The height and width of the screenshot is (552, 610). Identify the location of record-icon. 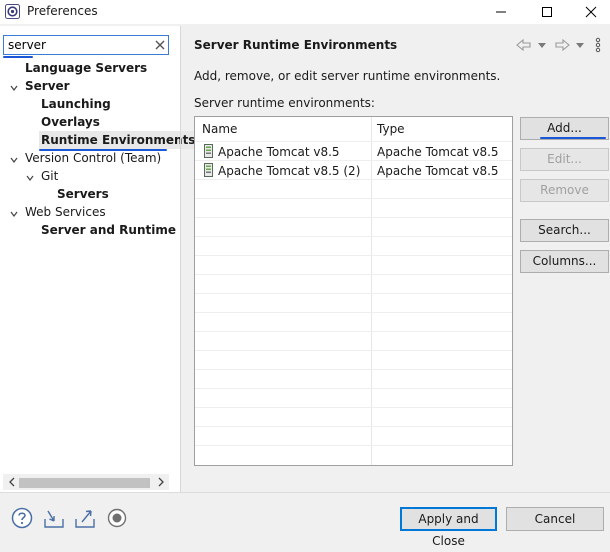
(117, 518).